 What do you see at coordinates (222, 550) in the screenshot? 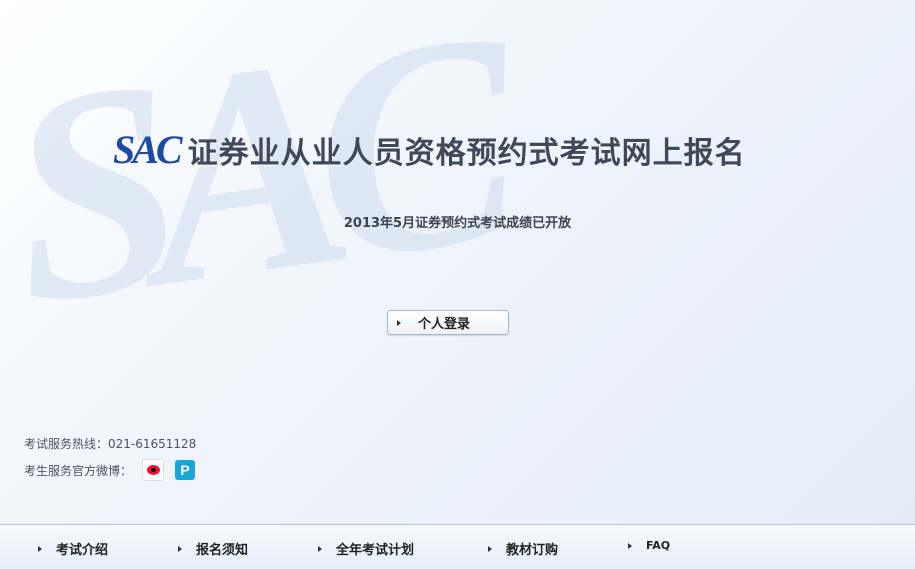
I see `nav-registration-notes-label: 报名须知` at bounding box center [222, 550].